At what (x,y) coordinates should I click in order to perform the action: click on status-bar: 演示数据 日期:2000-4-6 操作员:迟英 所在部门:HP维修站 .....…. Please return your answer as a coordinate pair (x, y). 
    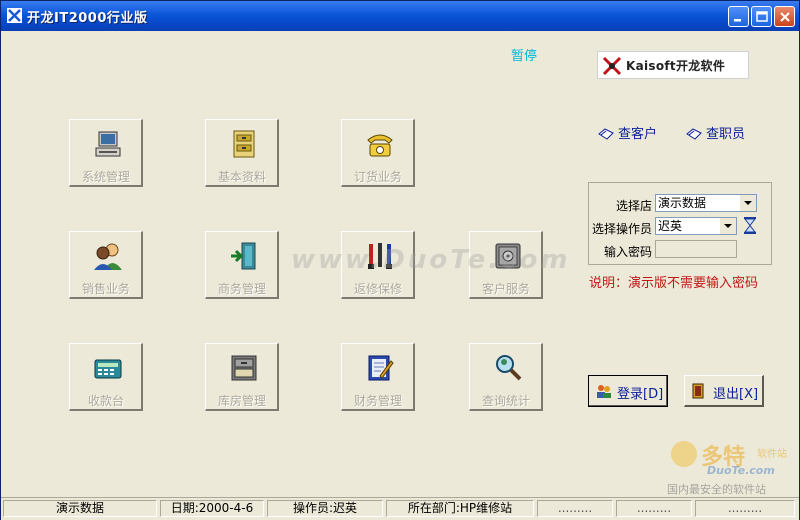
    Looking at the image, I should click on (400, 508).